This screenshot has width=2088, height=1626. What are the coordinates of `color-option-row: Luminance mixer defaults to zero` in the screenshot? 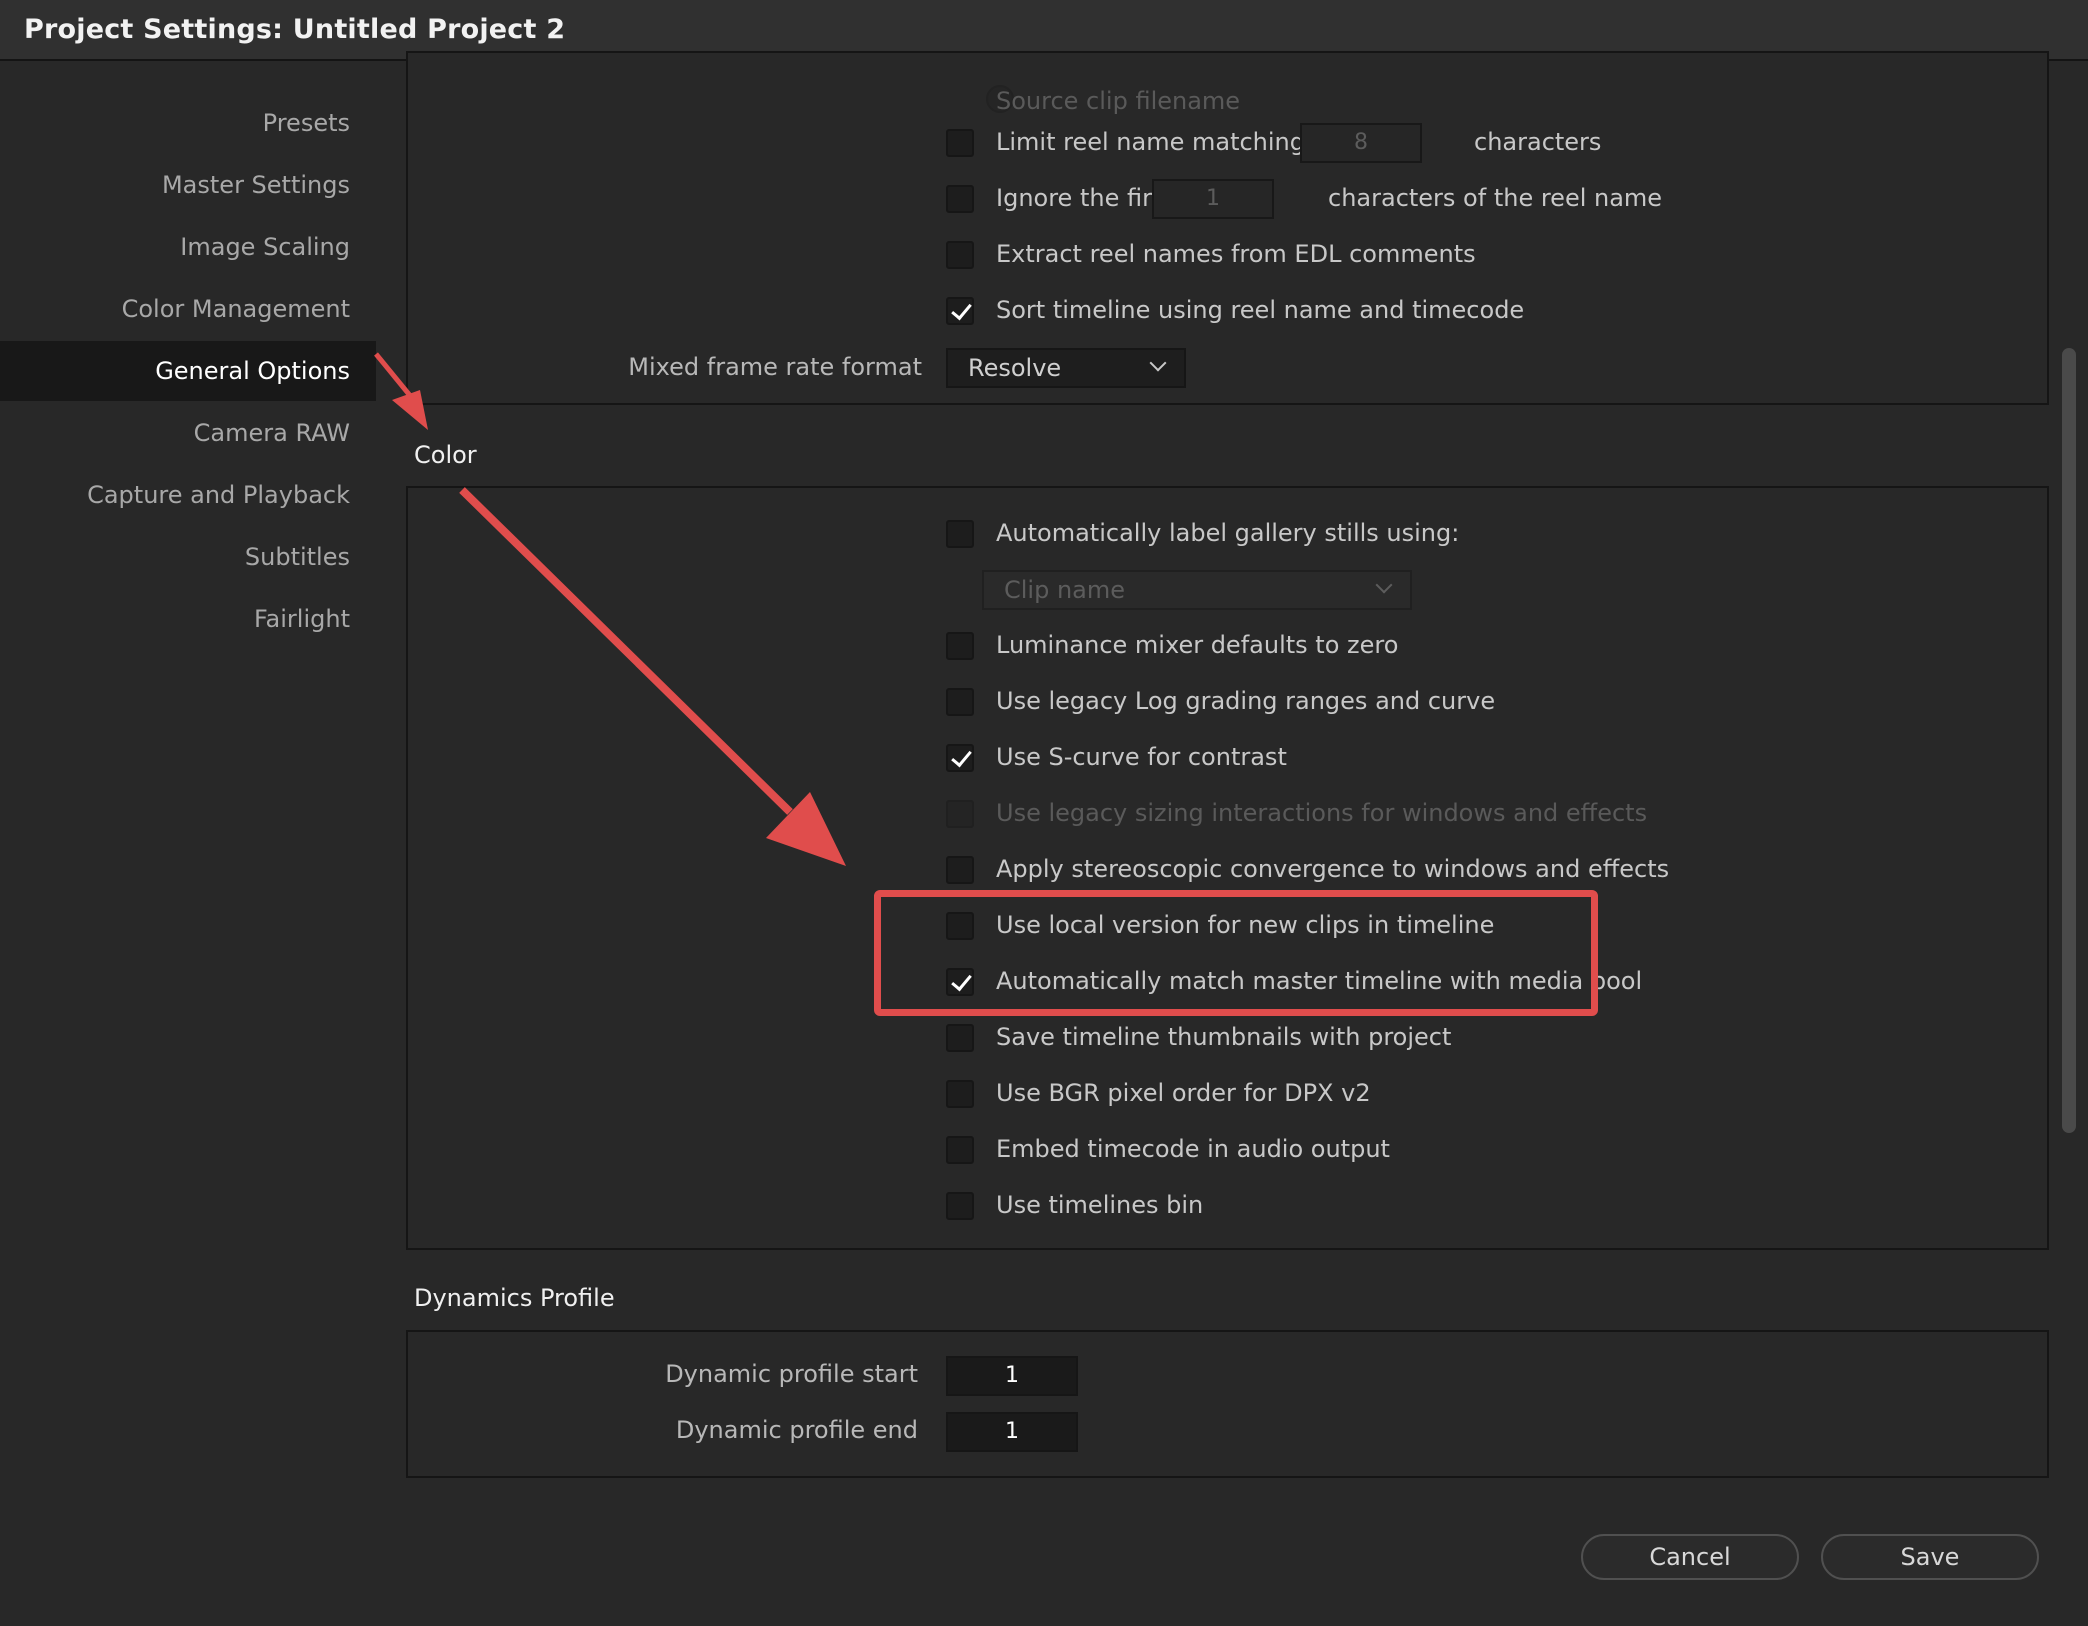 It's located at (1229, 646).